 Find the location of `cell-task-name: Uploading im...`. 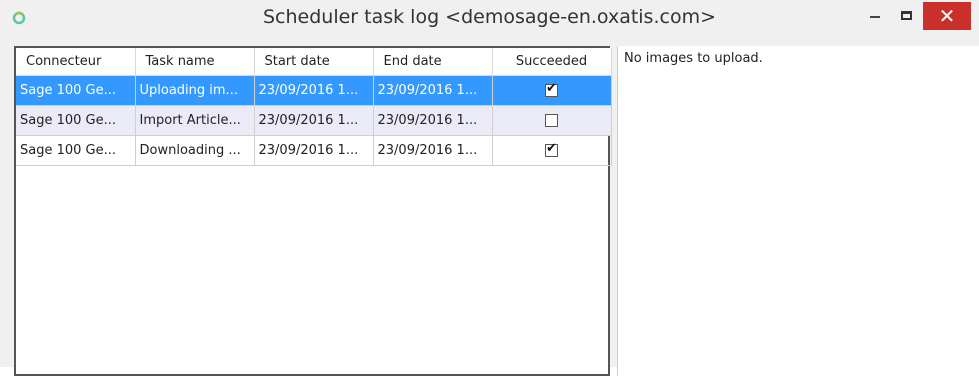

cell-task-name: Uploading im... is located at coordinates (195, 90).